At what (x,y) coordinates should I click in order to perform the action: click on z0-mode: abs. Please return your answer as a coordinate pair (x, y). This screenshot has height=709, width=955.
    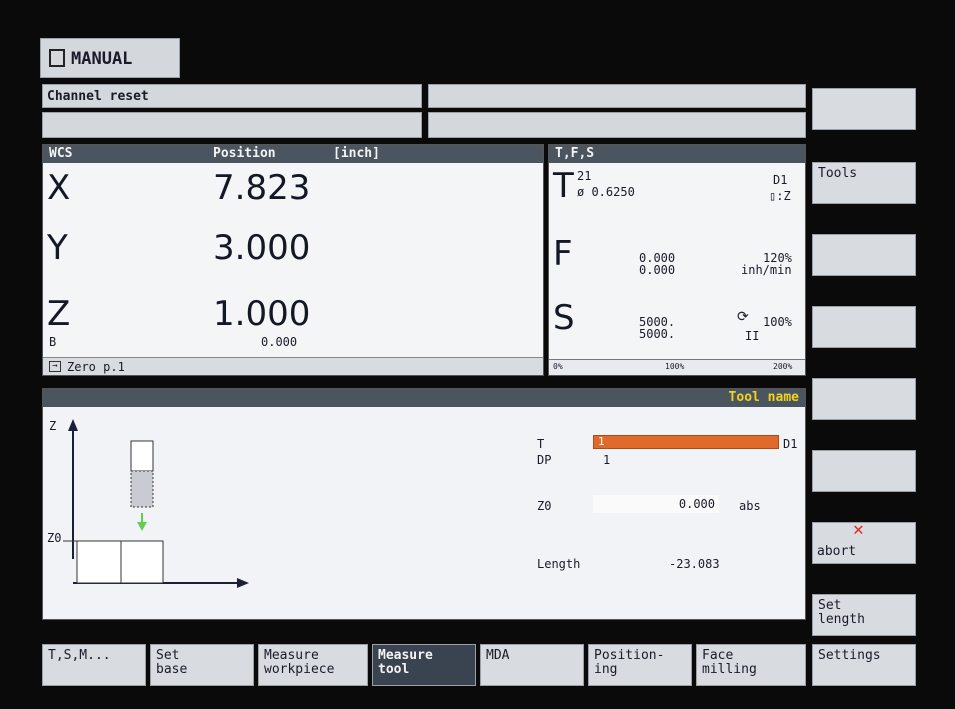
    Looking at the image, I should click on (750, 506).